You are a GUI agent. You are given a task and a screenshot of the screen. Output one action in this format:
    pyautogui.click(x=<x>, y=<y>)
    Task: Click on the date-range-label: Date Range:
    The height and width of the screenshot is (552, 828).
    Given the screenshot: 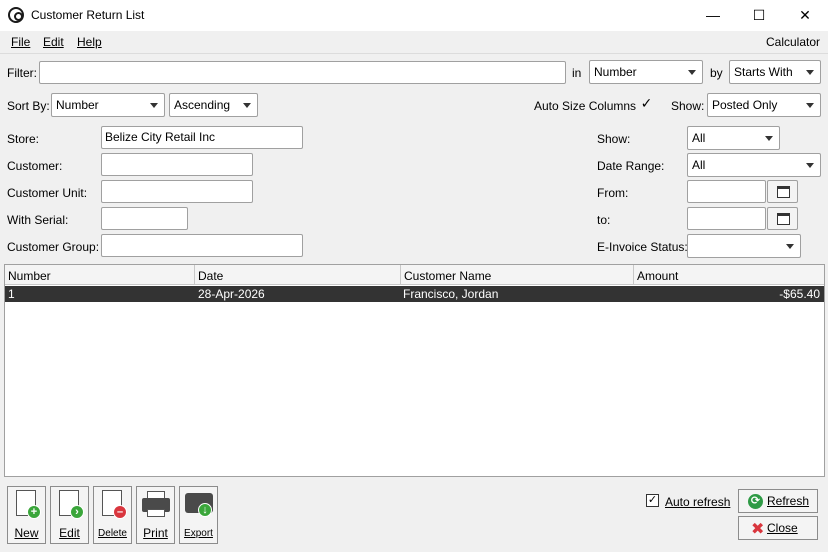 What is the action you would take?
    pyautogui.click(x=631, y=166)
    